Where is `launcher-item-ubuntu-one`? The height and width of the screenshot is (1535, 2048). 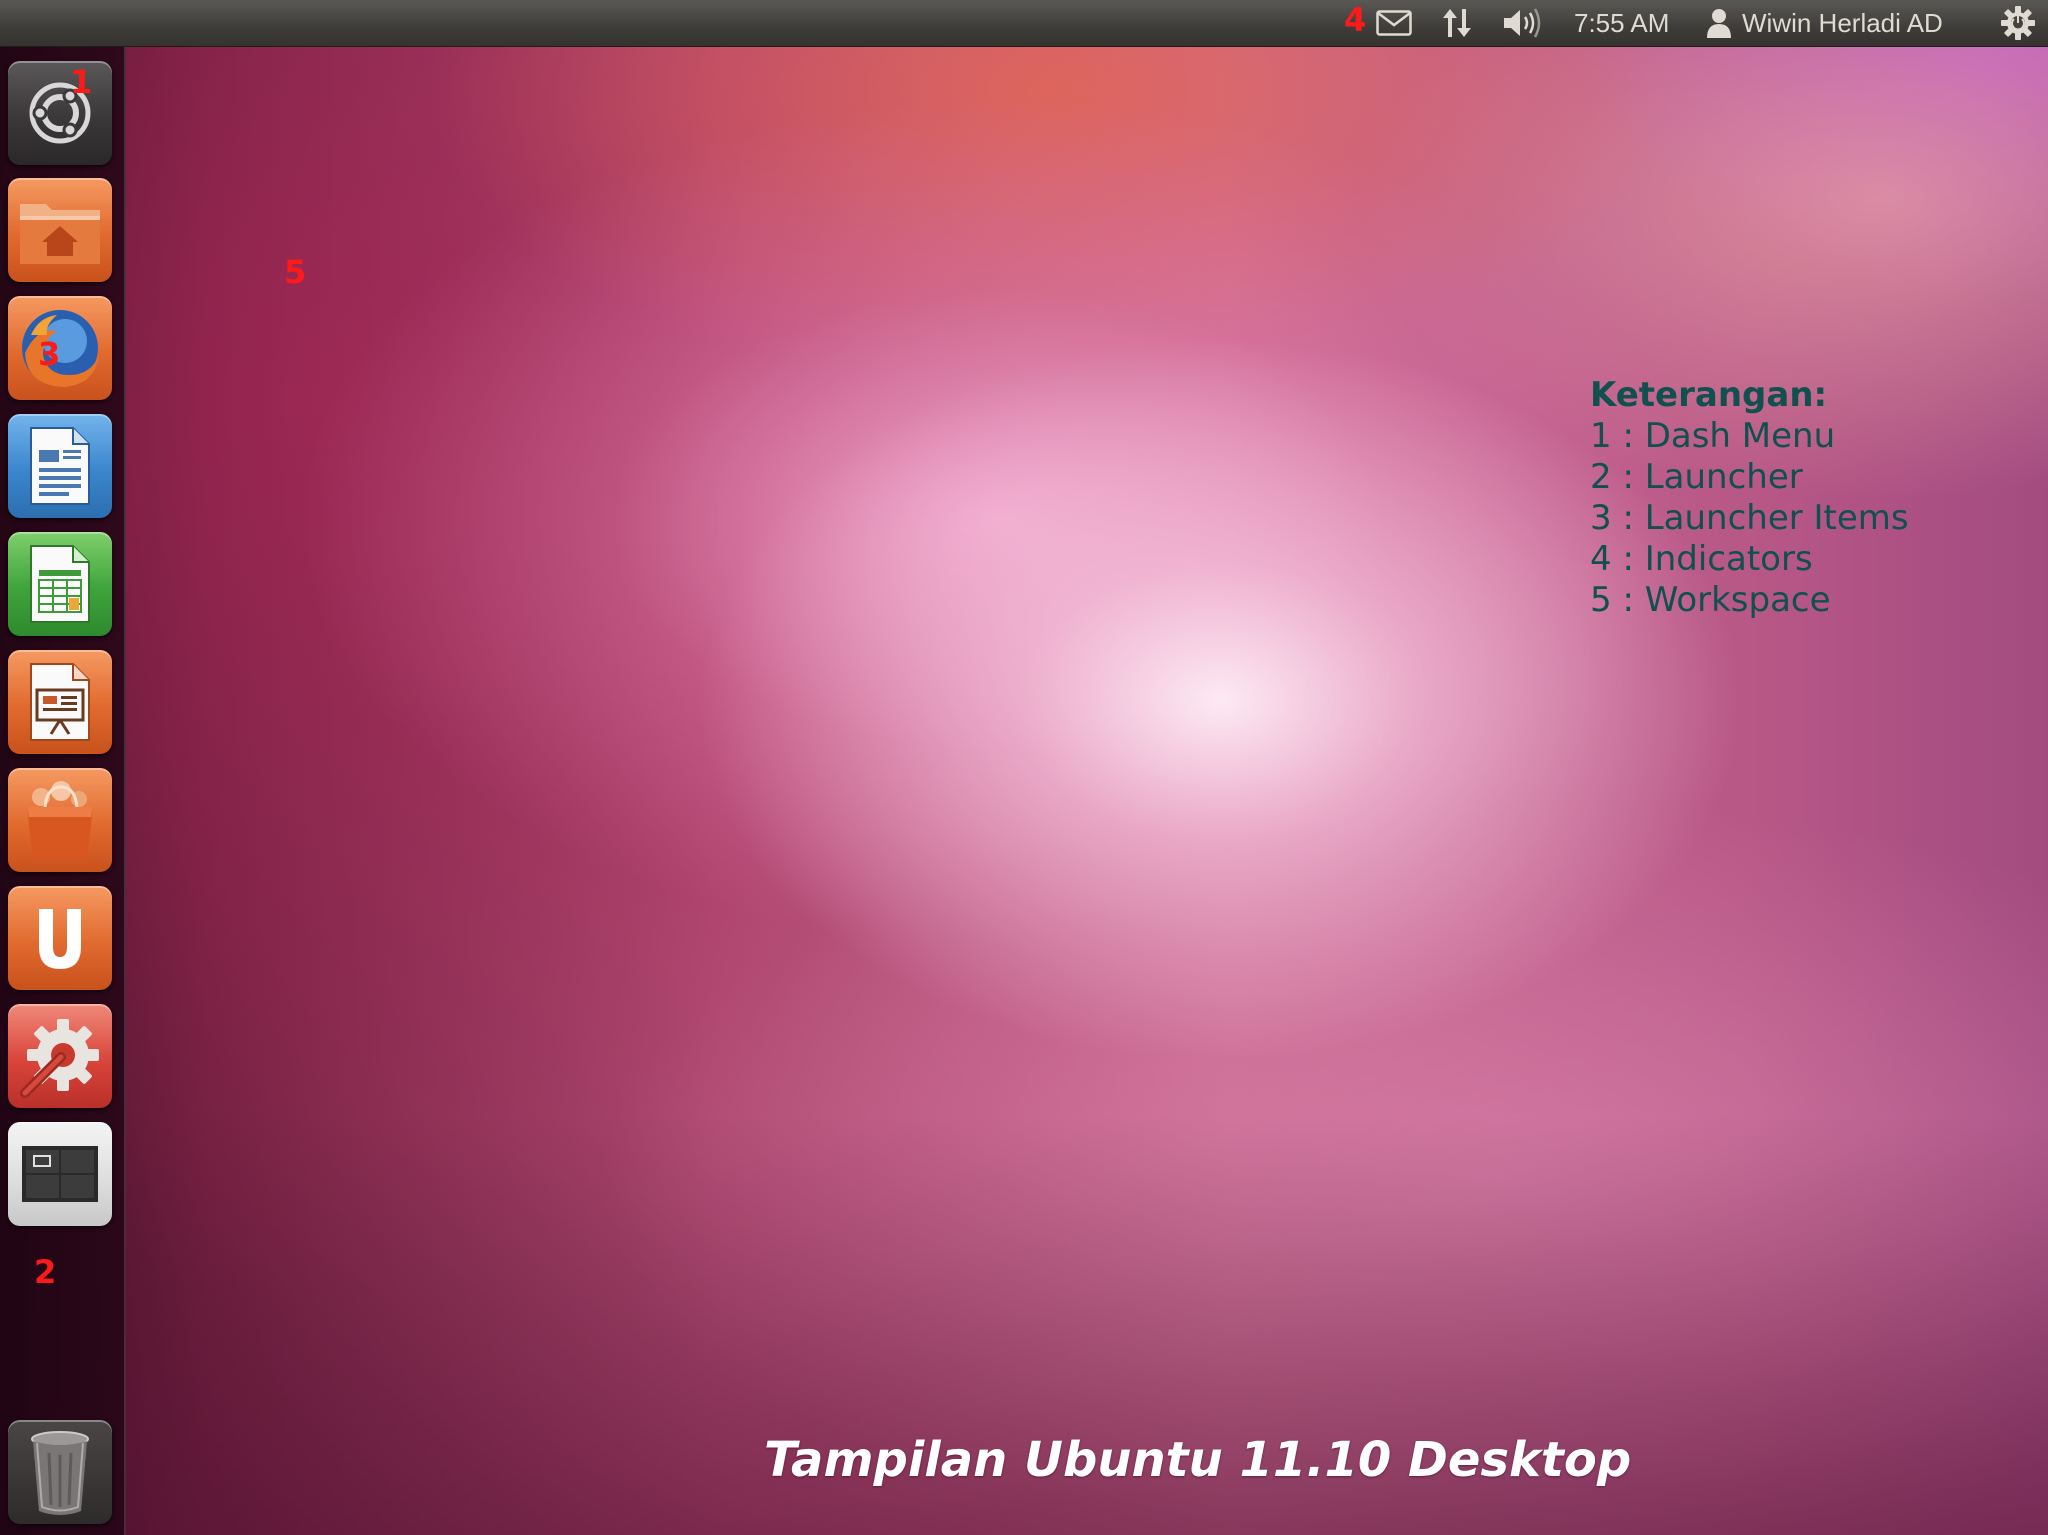
launcher-item-ubuntu-one is located at coordinates (60, 938).